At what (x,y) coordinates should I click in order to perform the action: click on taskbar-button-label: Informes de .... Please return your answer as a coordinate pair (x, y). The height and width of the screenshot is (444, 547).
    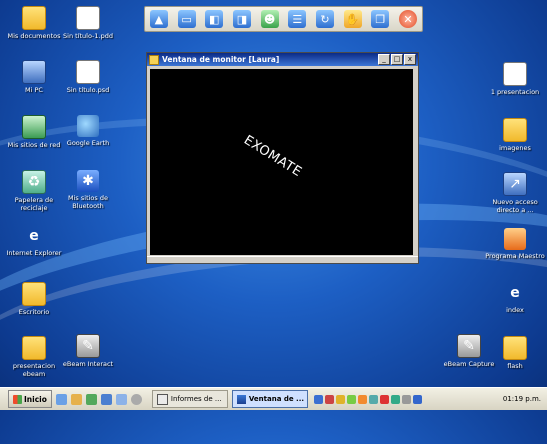
    Looking at the image, I should click on (196, 399).